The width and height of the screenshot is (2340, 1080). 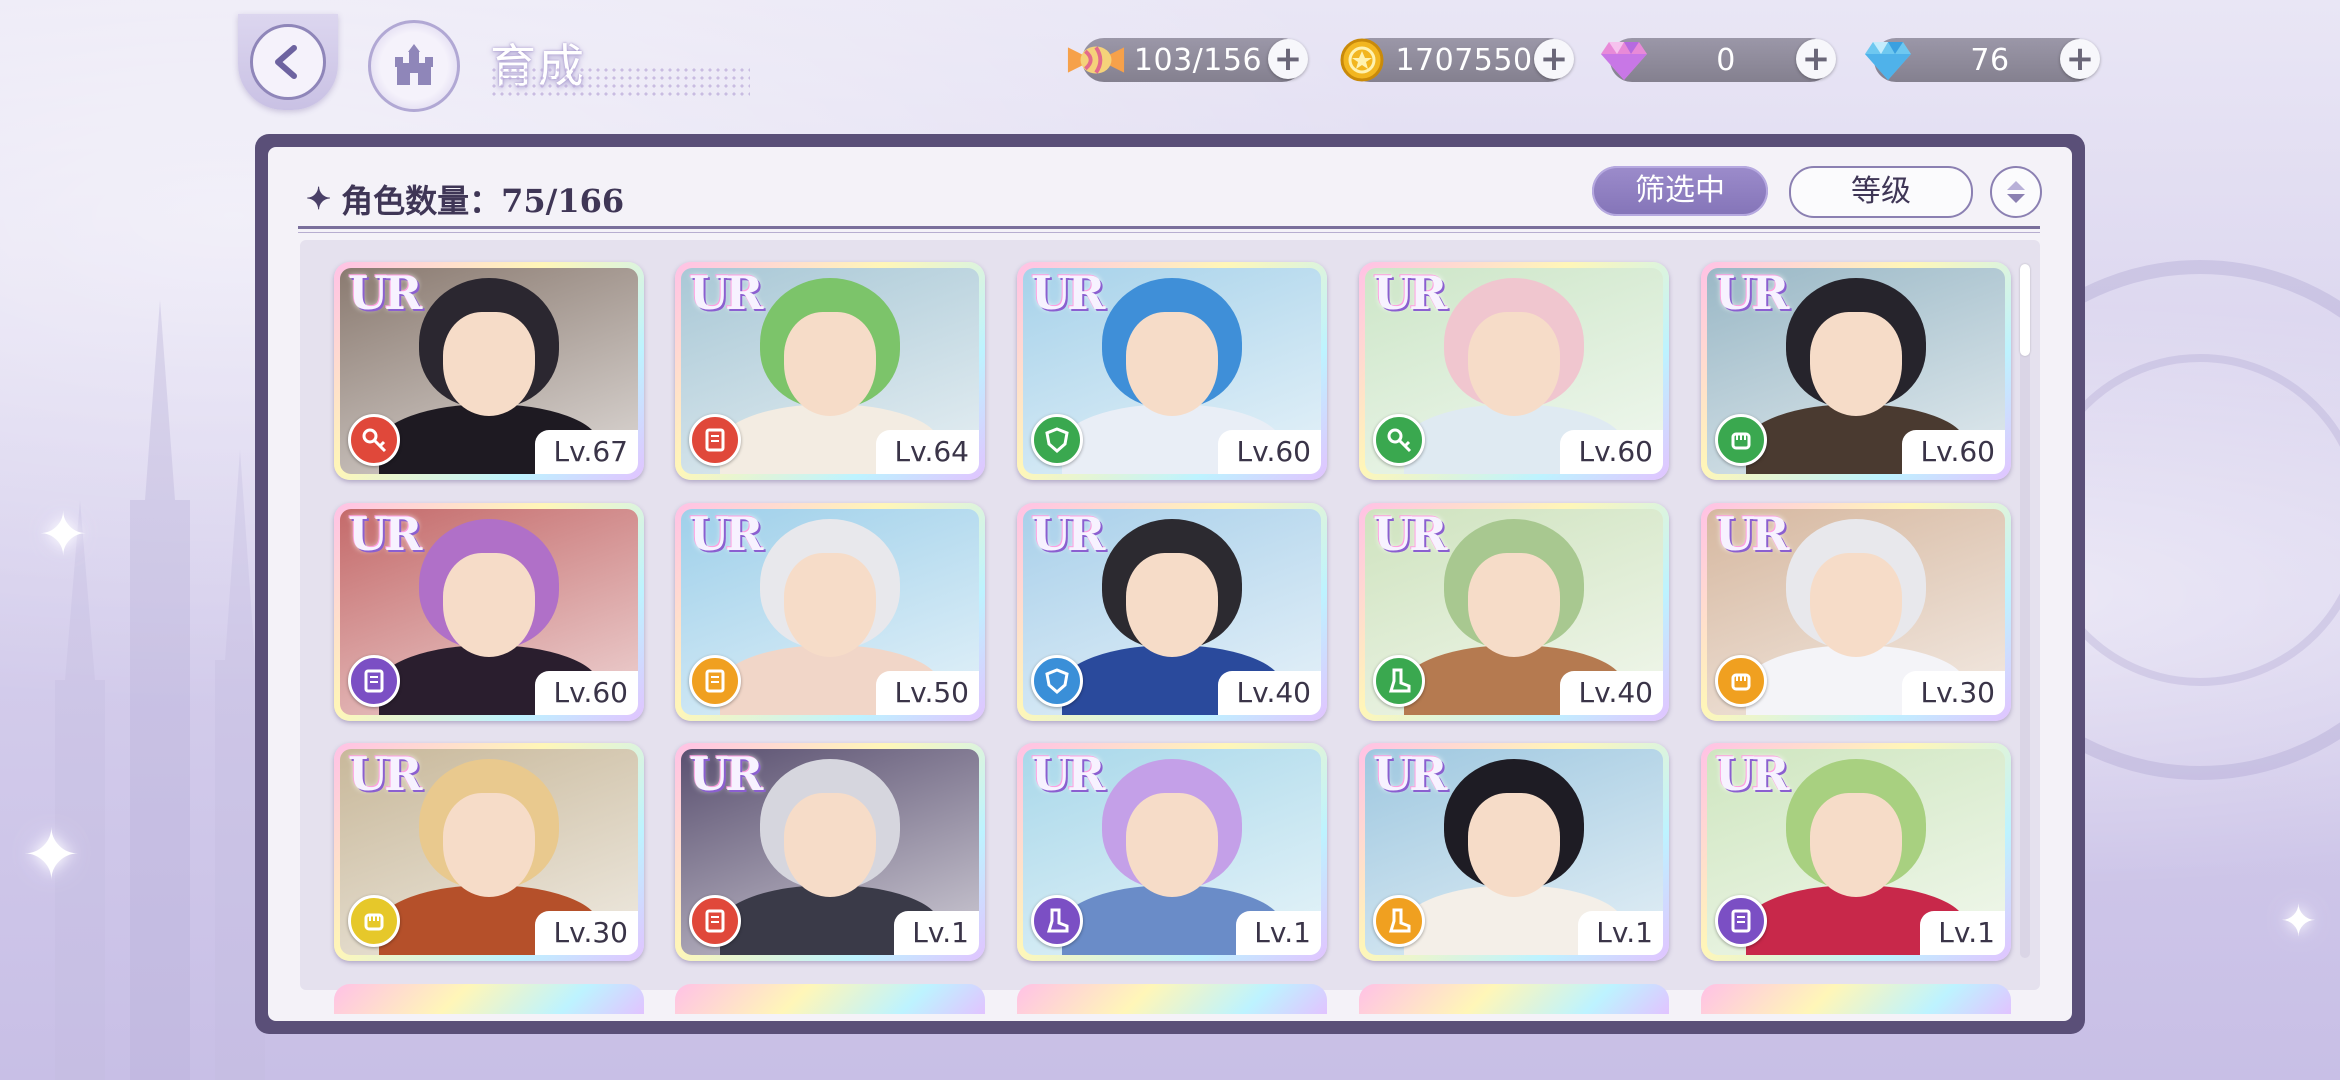 I want to click on level-label: Lv.64, so click(x=927, y=452).